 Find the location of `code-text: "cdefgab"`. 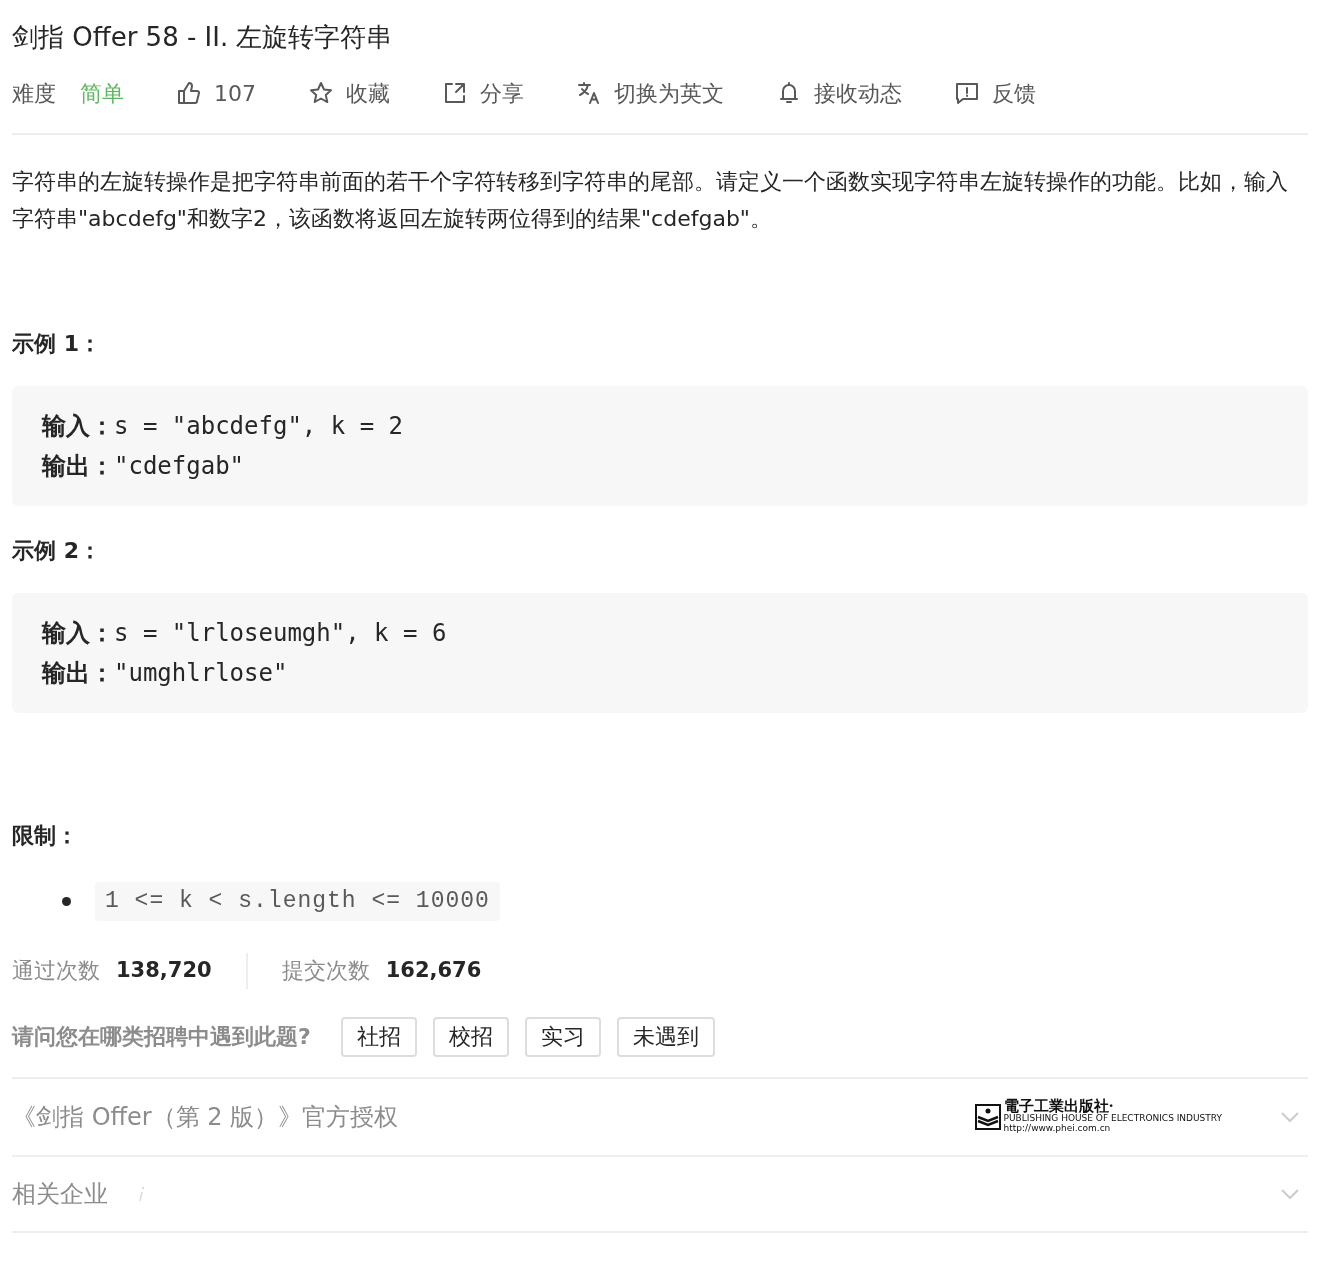

code-text: "cdefgab" is located at coordinates (179, 467).